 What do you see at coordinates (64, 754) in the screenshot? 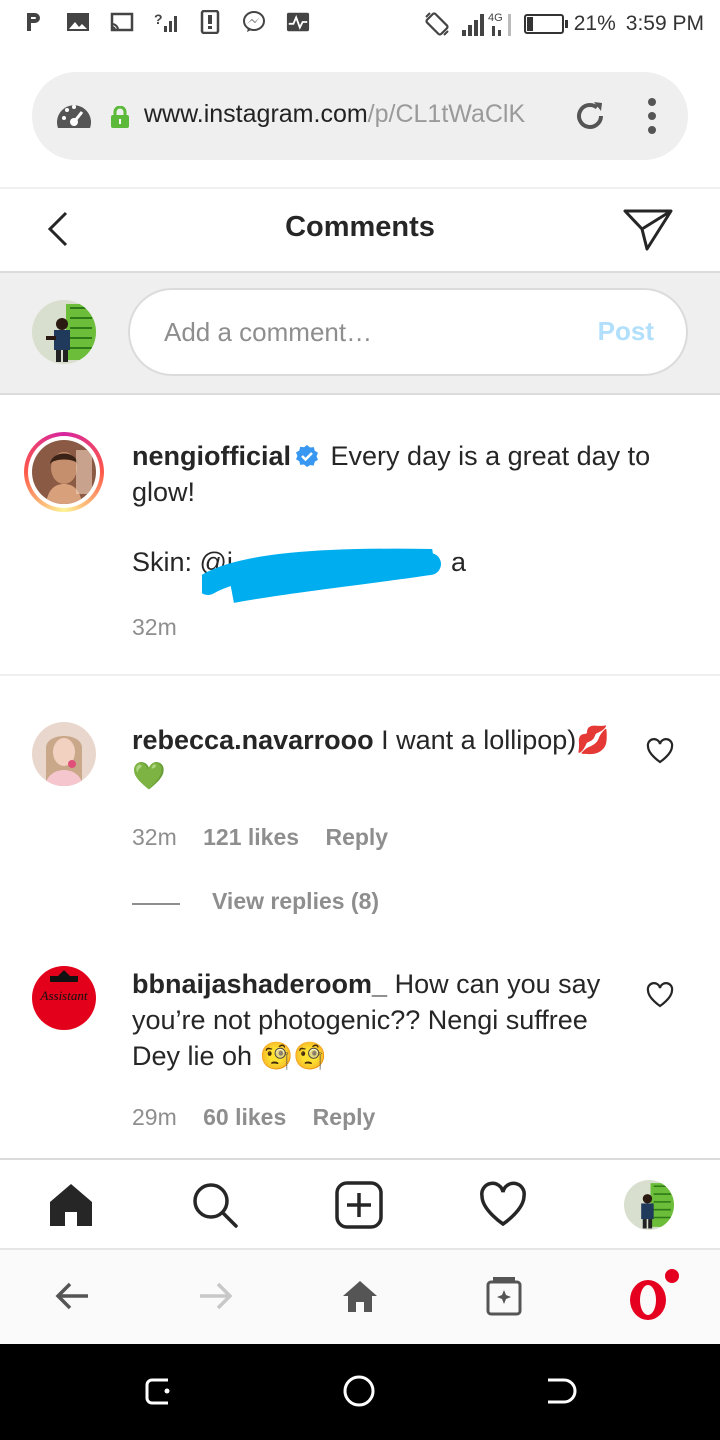
I see `commenter-avatar` at bounding box center [64, 754].